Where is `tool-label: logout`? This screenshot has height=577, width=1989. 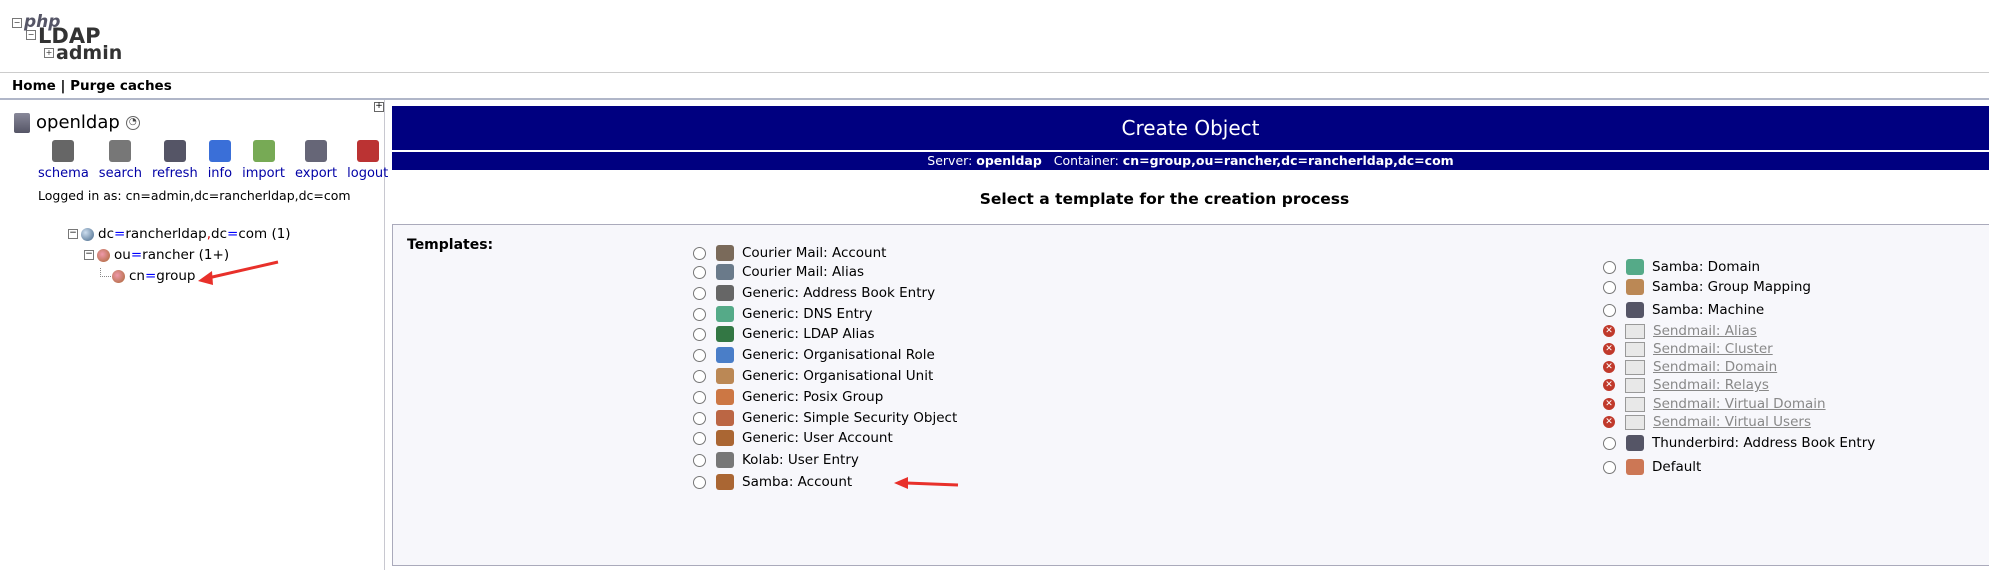
tool-label: logout is located at coordinates (368, 173).